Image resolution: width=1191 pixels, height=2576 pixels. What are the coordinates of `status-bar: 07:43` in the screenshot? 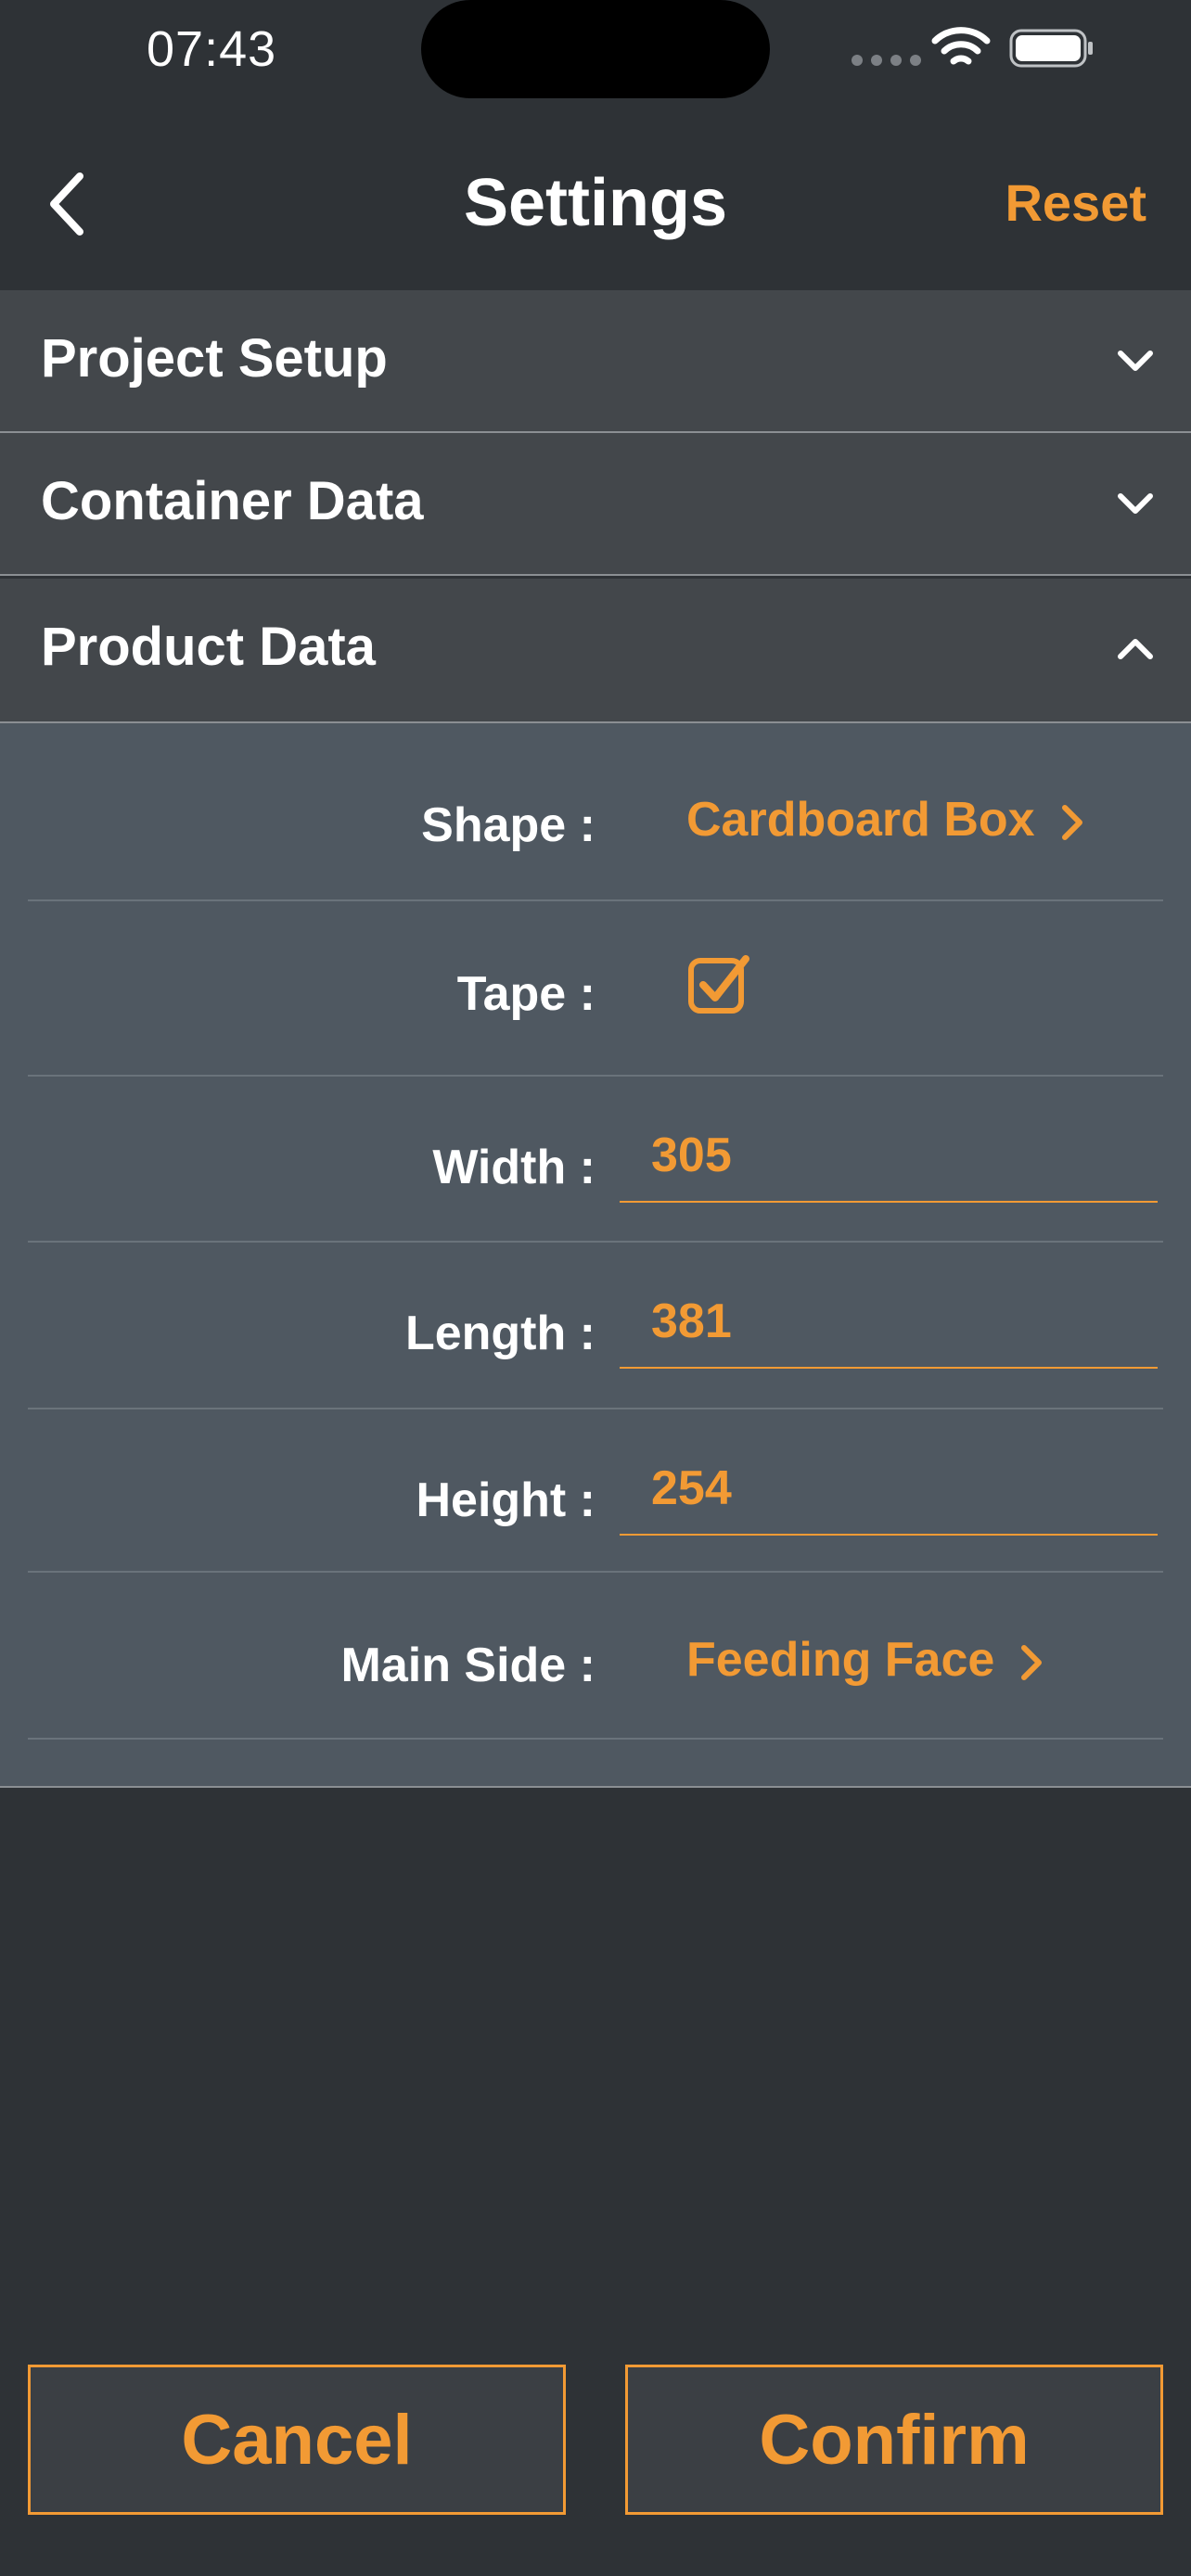 It's located at (595, 51).